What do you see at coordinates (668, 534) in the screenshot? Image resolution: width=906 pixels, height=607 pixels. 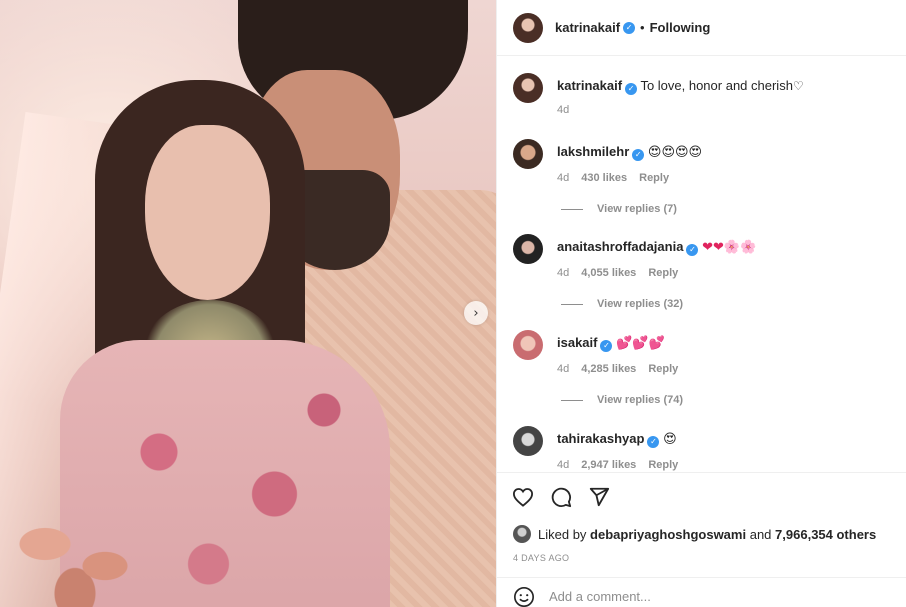 I see `liker-username: debapriyaghoshgoswami` at bounding box center [668, 534].